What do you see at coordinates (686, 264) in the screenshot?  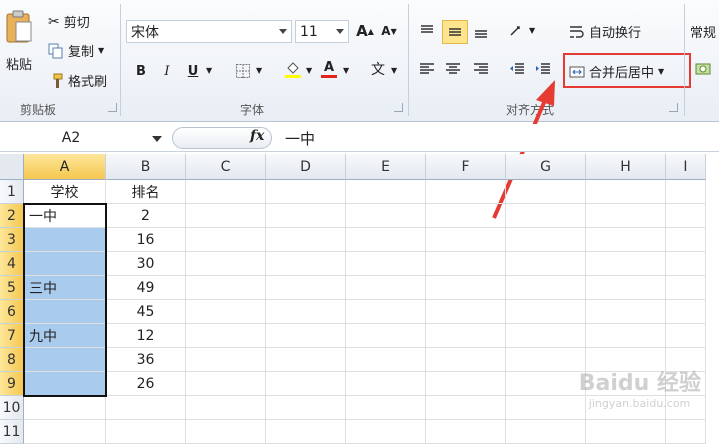 I see `cell-i4` at bounding box center [686, 264].